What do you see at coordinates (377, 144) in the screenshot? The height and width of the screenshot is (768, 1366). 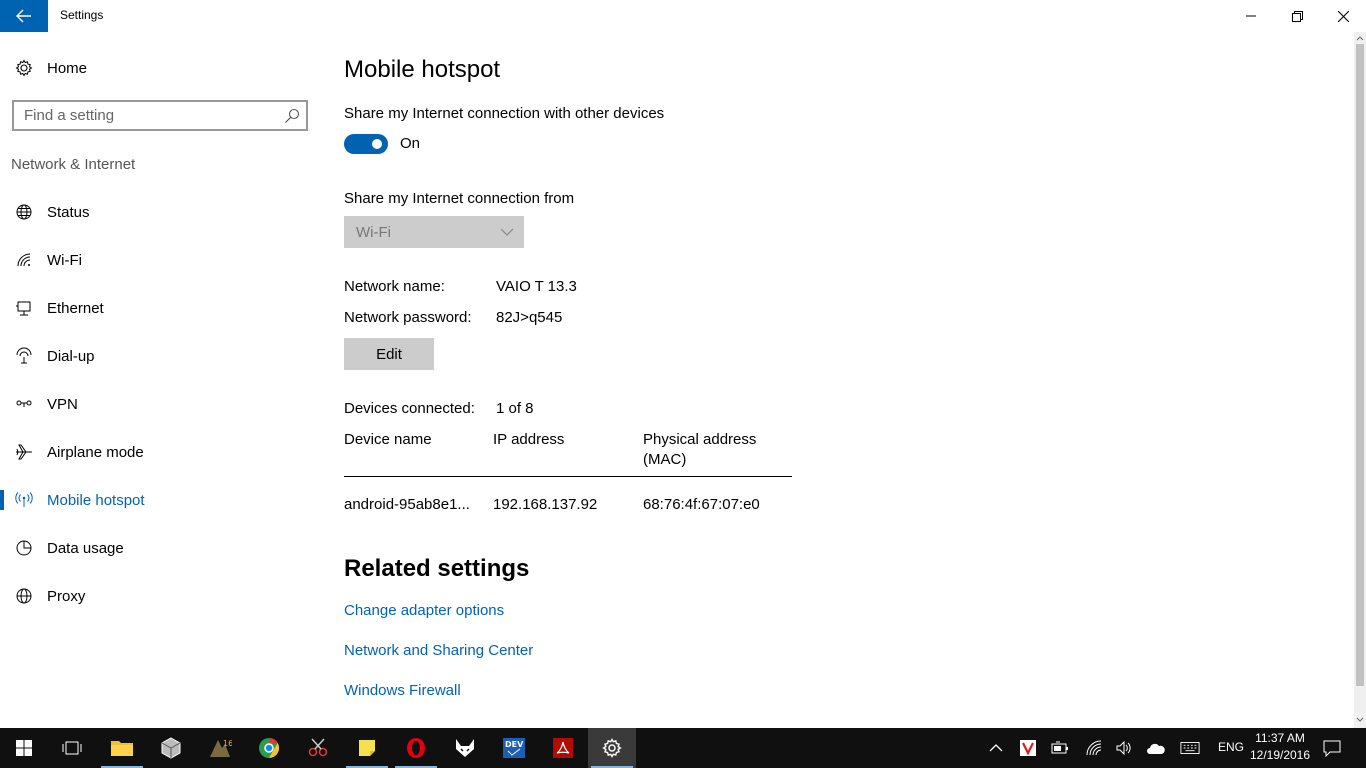 I see `toggle-knob` at bounding box center [377, 144].